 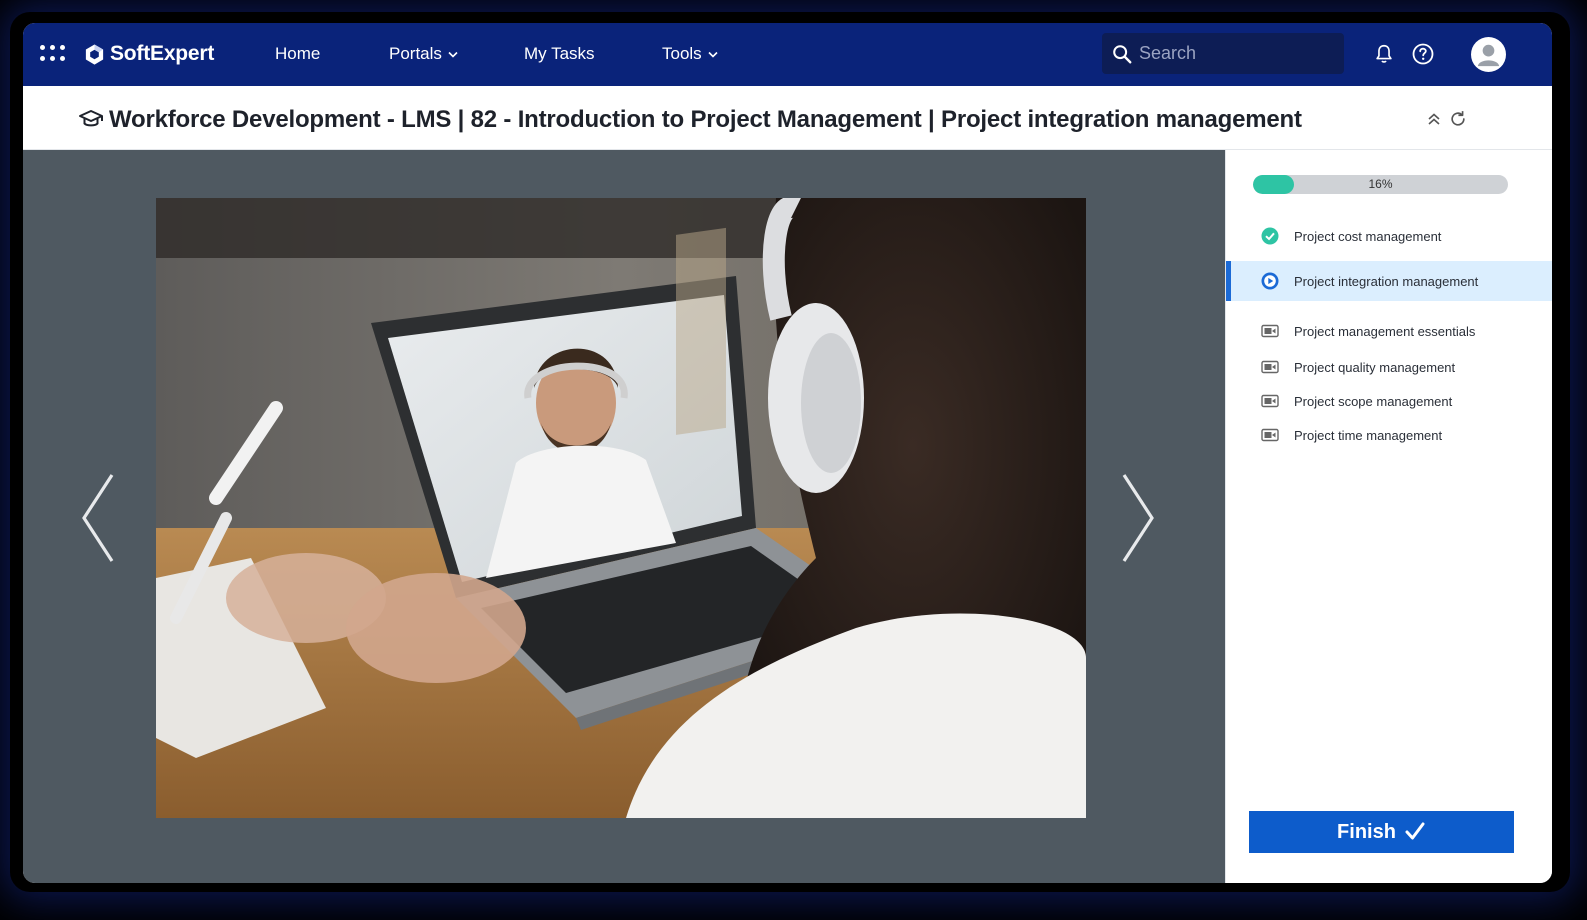 I want to click on search-icon, so click(x=1122, y=53).